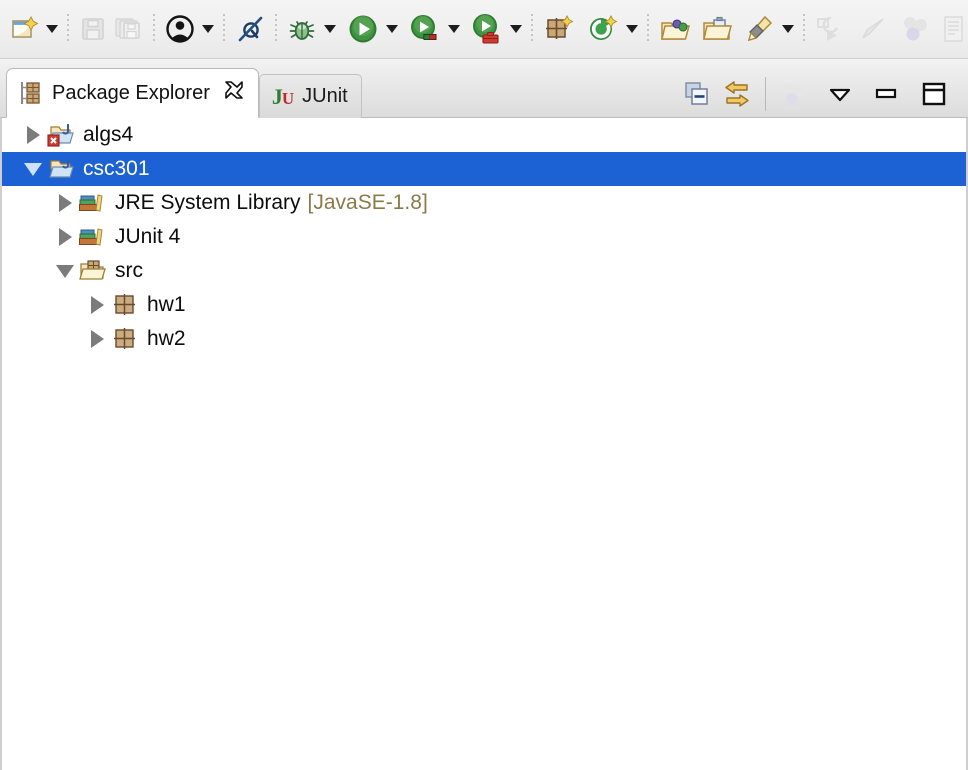  What do you see at coordinates (765, 94) in the screenshot?
I see `view-toolbar-separator` at bounding box center [765, 94].